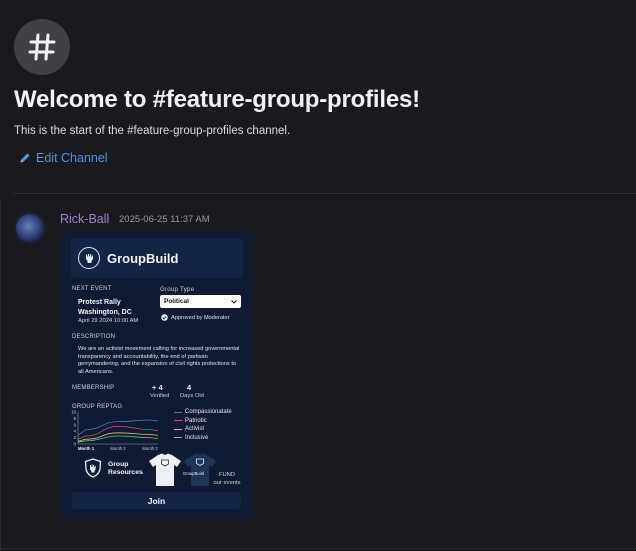 The image size is (636, 551). I want to click on x-tick-label: Month 1, so click(86, 448).